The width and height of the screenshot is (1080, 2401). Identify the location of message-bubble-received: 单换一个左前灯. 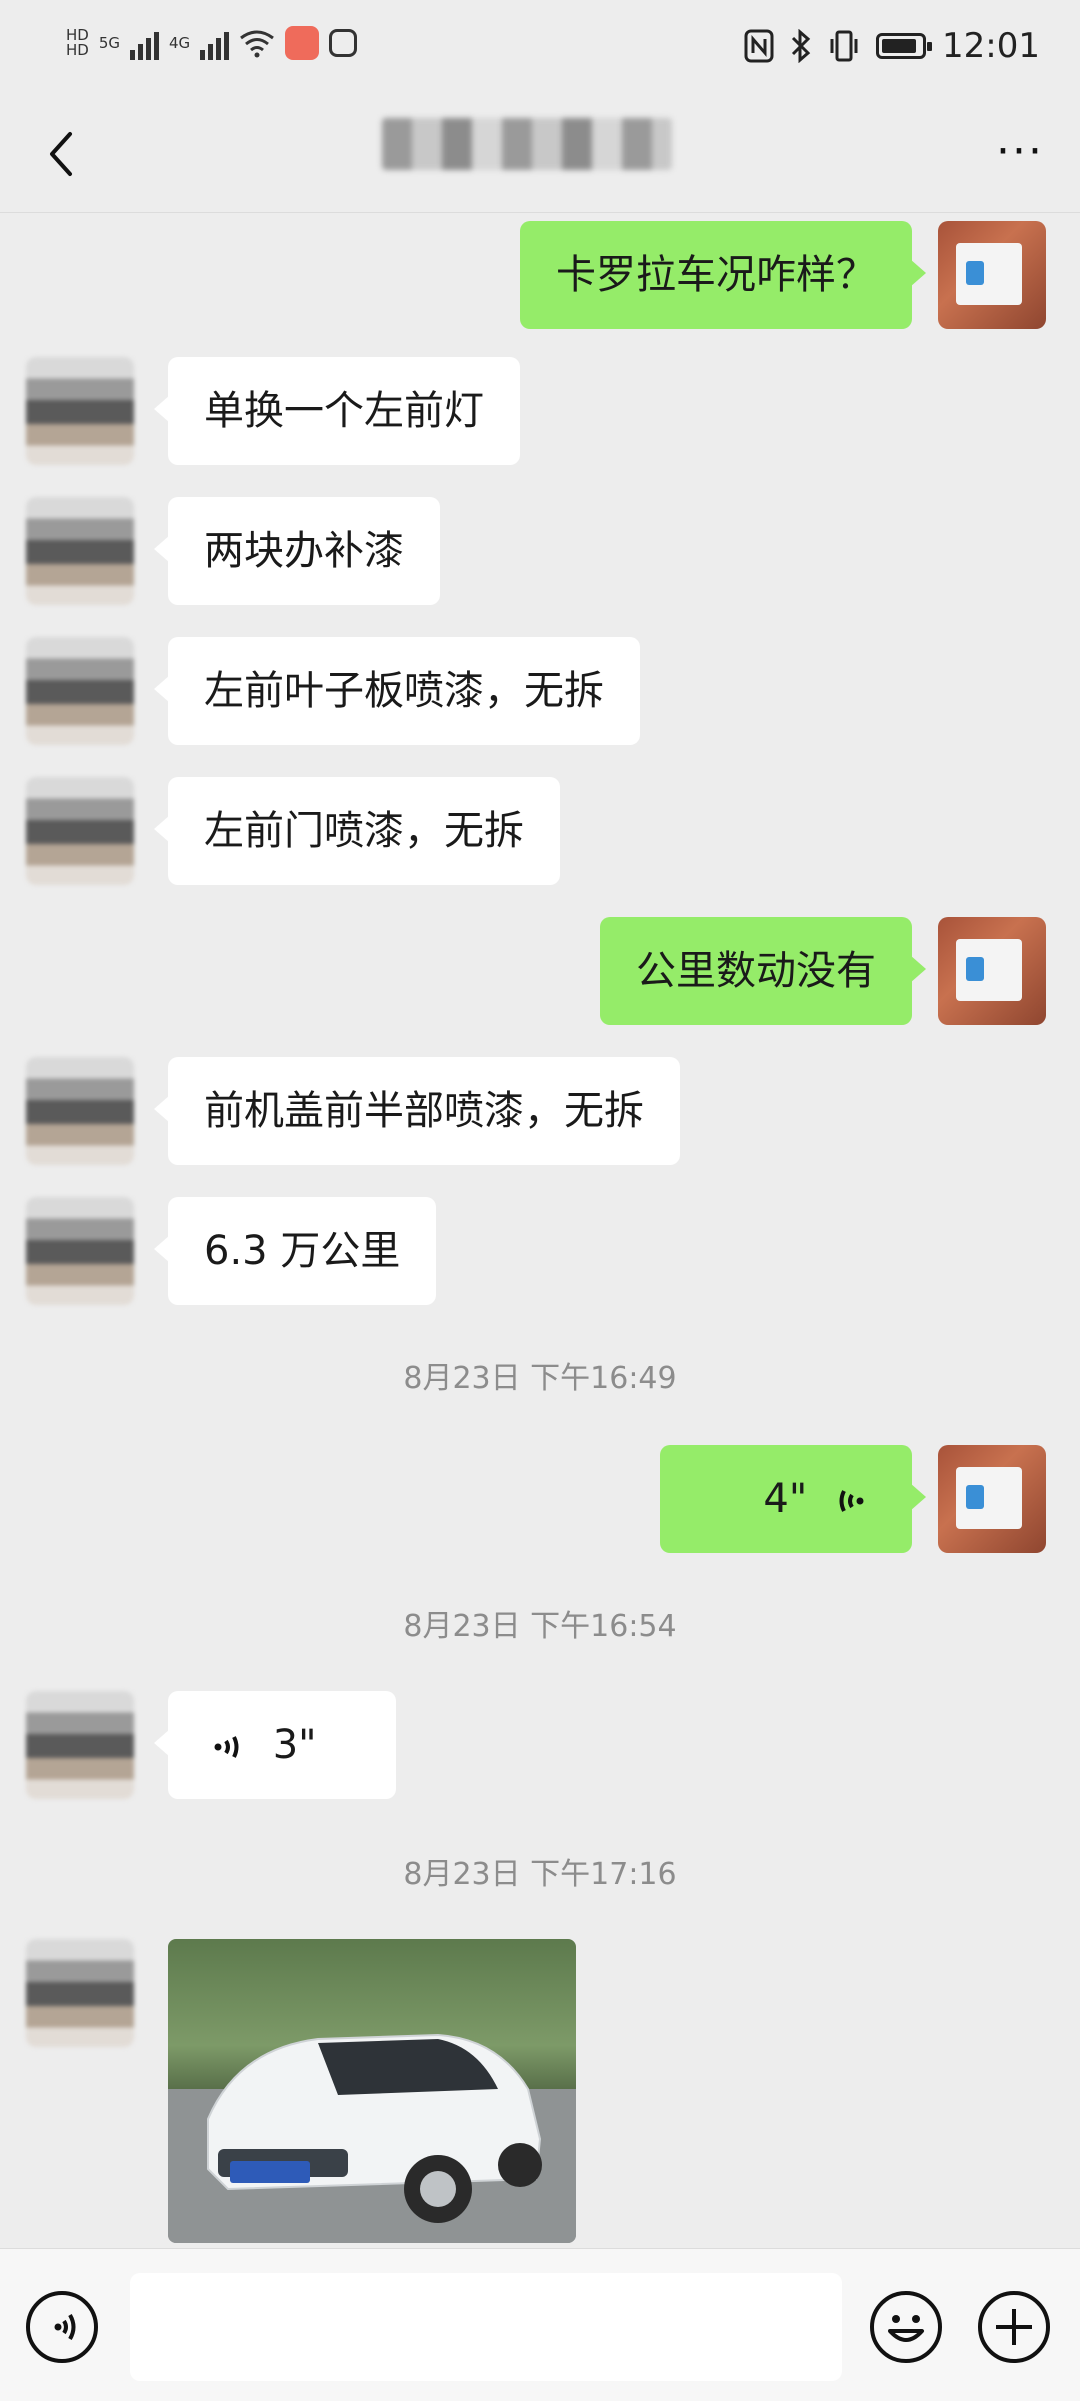
(337, 411).